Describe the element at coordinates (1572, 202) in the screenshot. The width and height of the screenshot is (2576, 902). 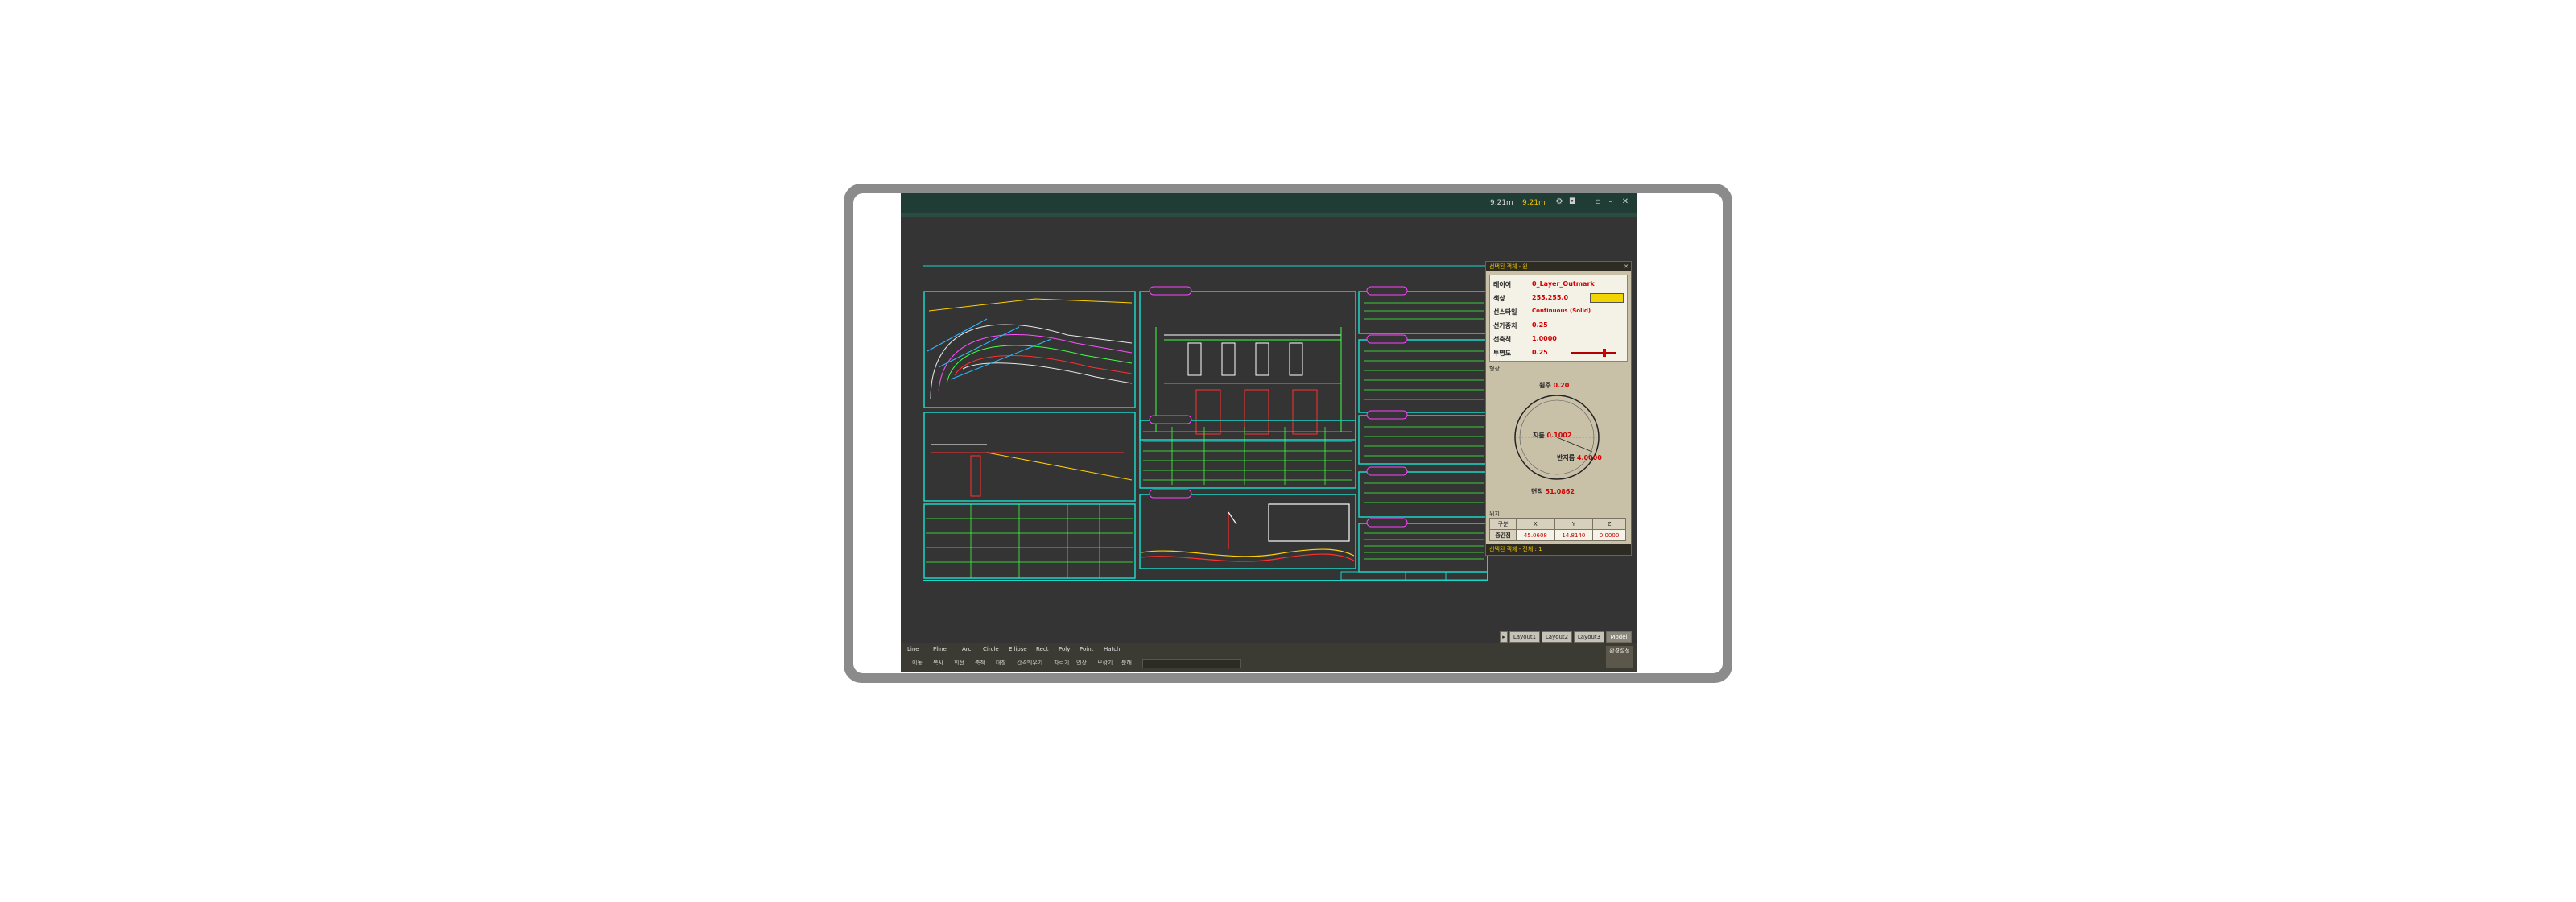
I see `help-icon: ◘` at that location.